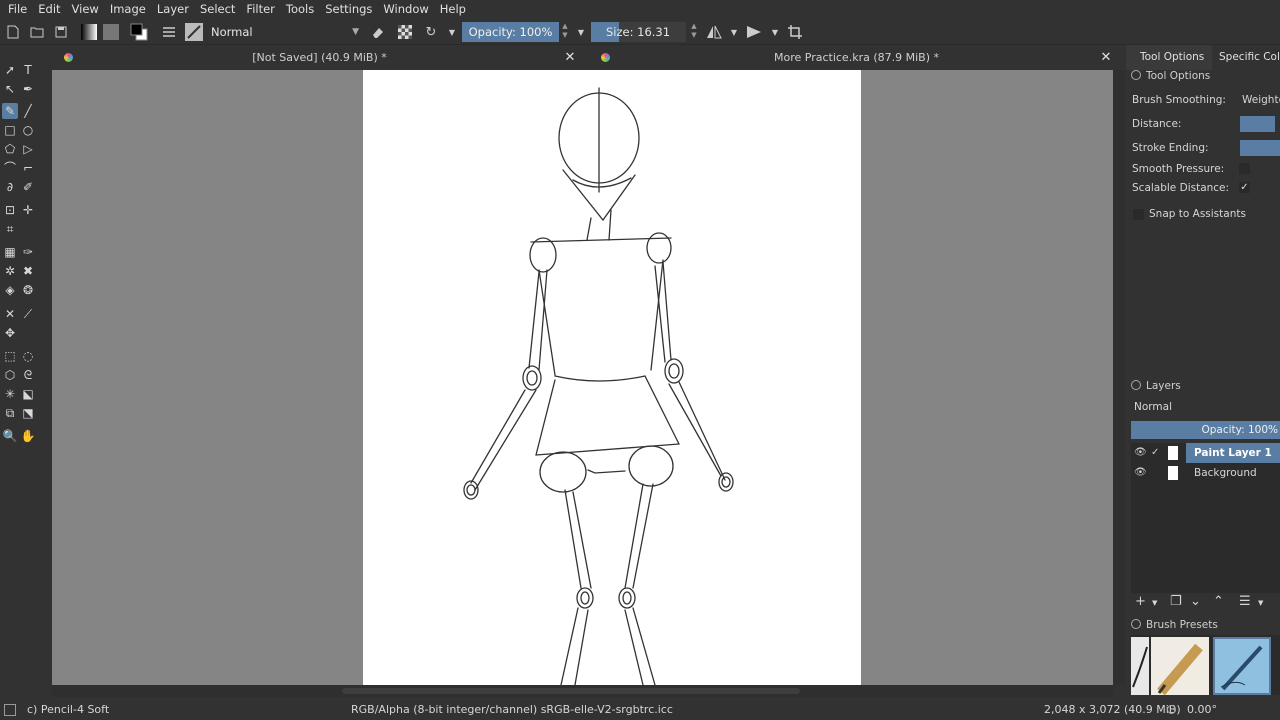 The height and width of the screenshot is (720, 1280). Describe the element at coordinates (1242, 666) in the screenshot. I see `brush-preset-pen-selected` at that location.